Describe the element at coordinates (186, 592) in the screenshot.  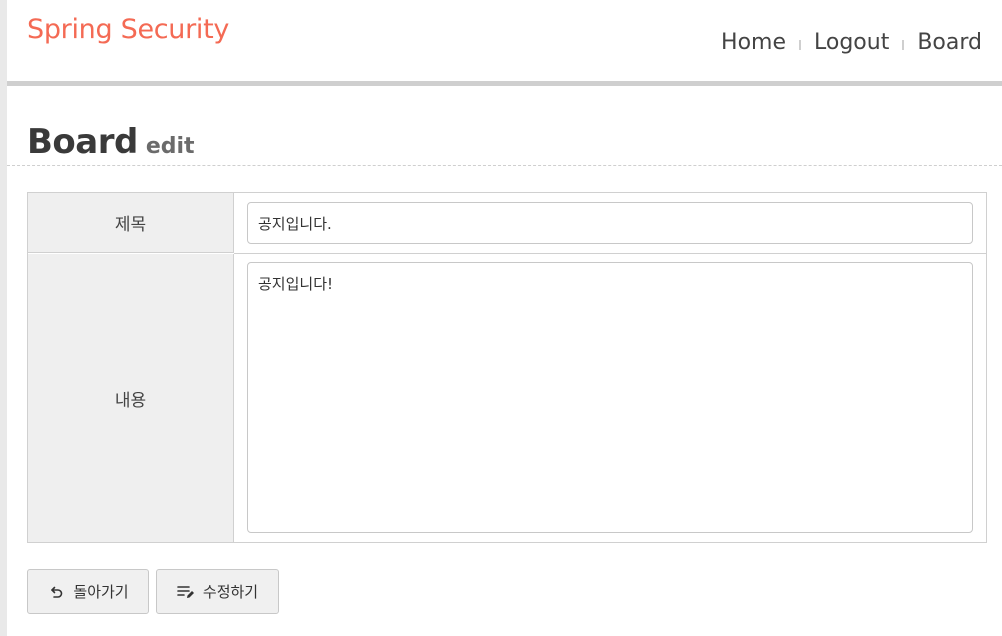
I see `edit-list-icon` at that location.